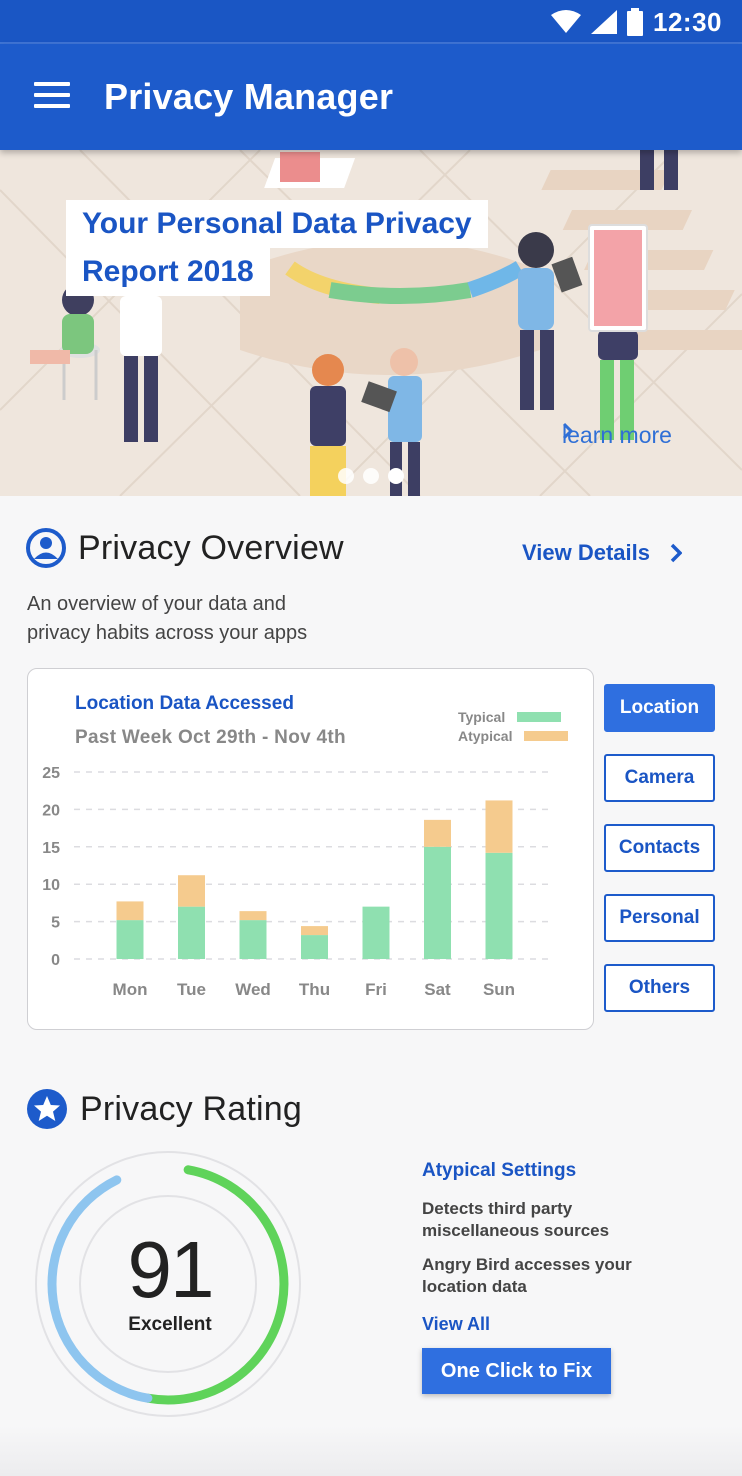 This screenshot has width=742, height=1476. Describe the element at coordinates (499, 1170) in the screenshot. I see `atypical-title: Atypical Settings` at that location.